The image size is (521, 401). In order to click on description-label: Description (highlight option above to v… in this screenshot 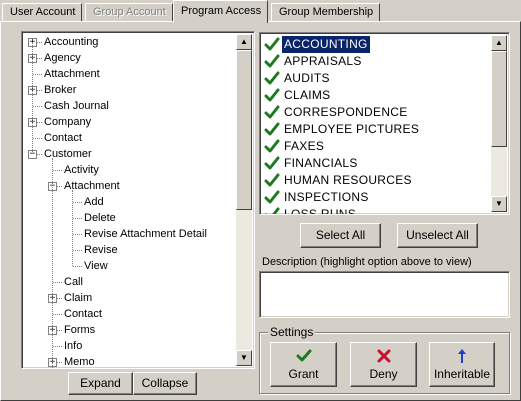, I will do `click(367, 262)`.